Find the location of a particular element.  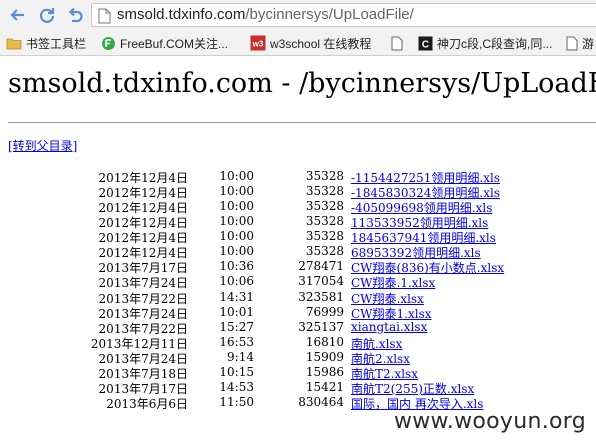

reload-icon is located at coordinates (47, 15).